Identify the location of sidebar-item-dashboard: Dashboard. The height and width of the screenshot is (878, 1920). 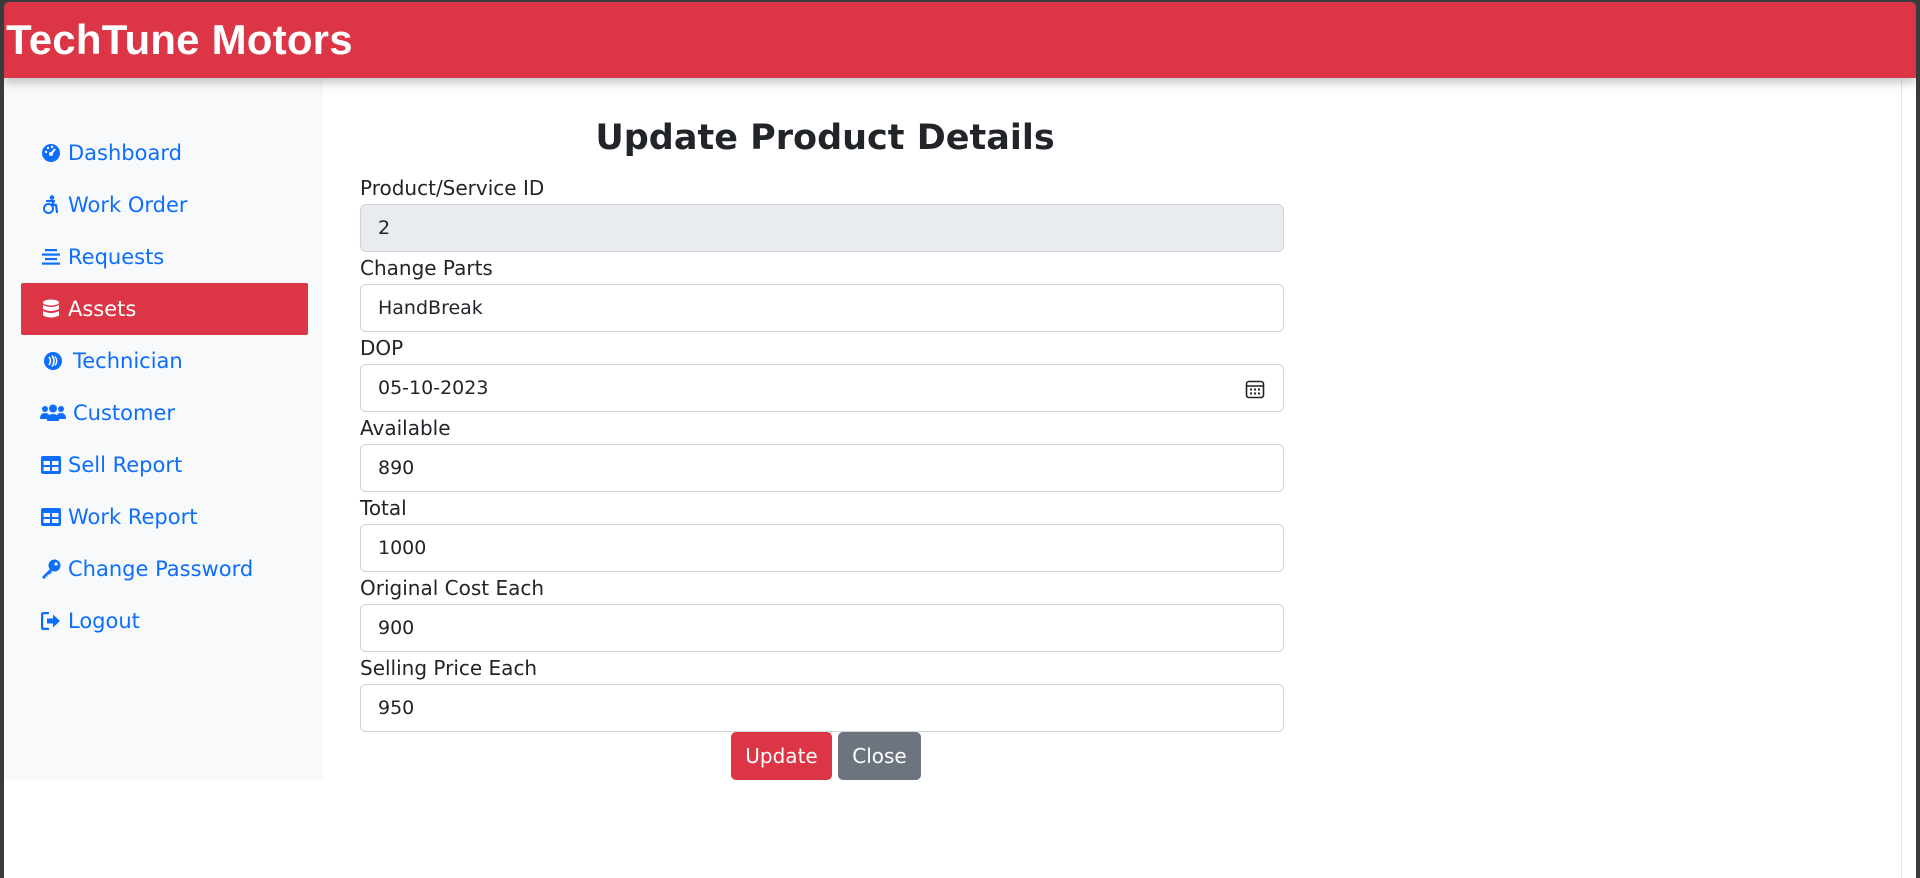
(164, 153).